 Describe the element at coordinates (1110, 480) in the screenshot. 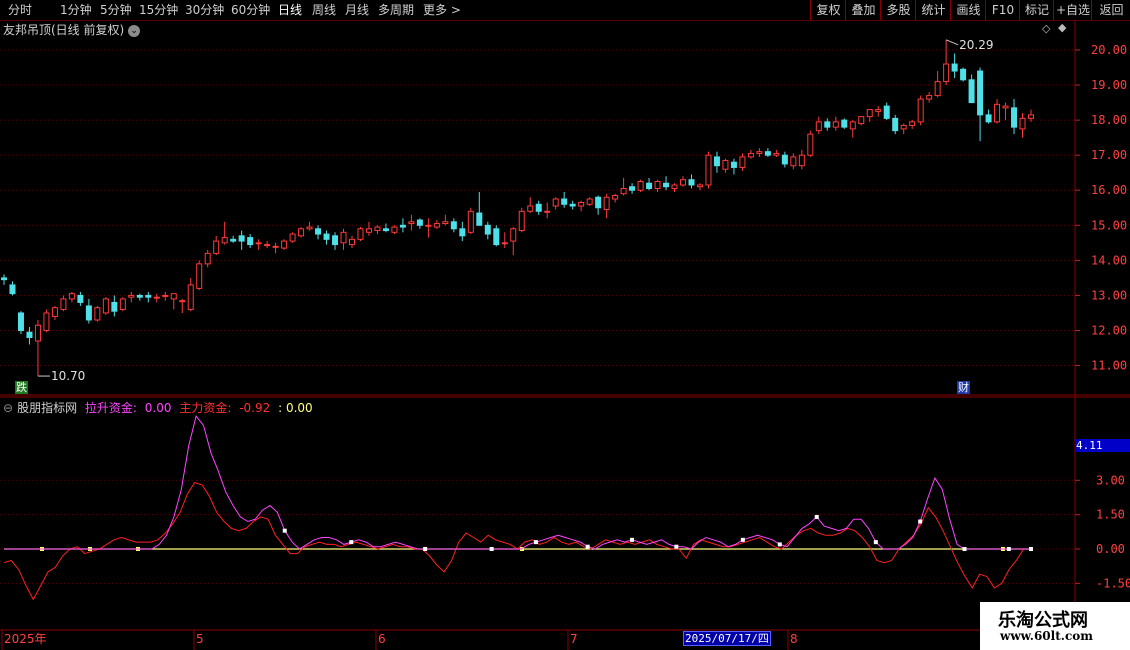

I see `indicator-tick-label: 3.00` at that location.